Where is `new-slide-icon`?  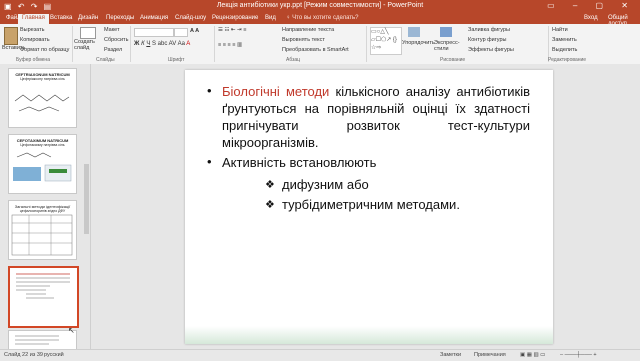
new-slide-icon is located at coordinates (88, 33).